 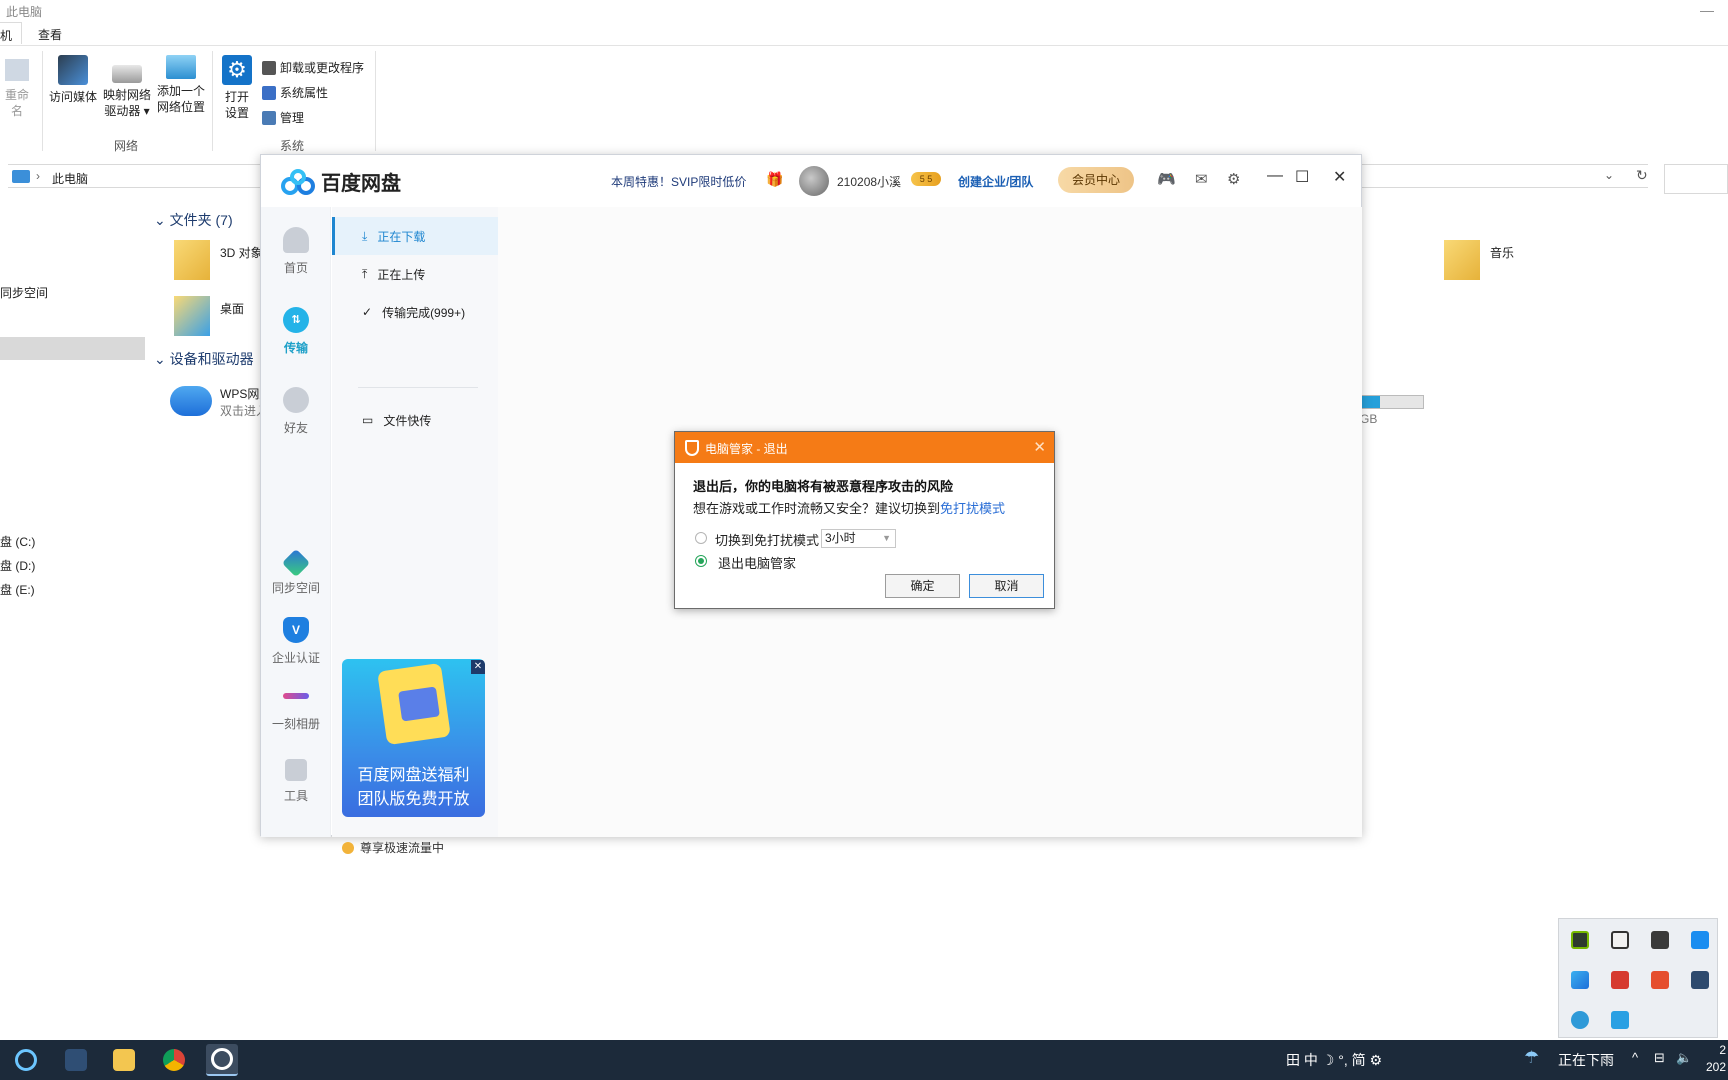 I want to click on chevron-down-icon: ⌄, so click(x=1609, y=175).